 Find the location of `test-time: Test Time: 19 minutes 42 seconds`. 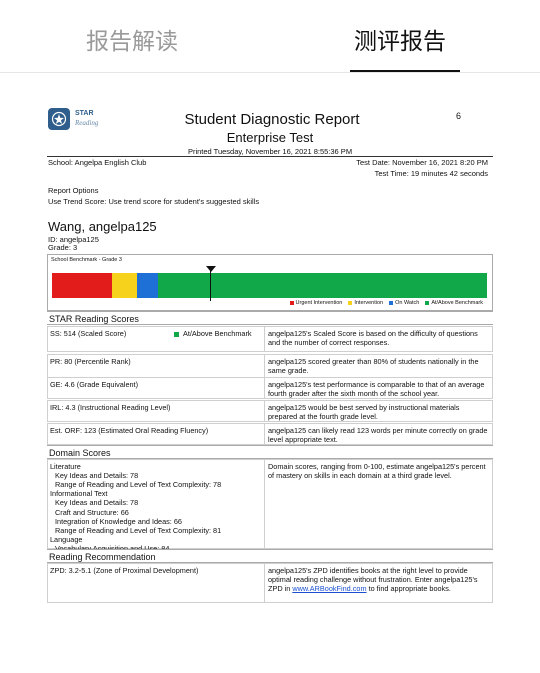

test-time: Test Time: 19 minutes 42 seconds is located at coordinates (431, 173).